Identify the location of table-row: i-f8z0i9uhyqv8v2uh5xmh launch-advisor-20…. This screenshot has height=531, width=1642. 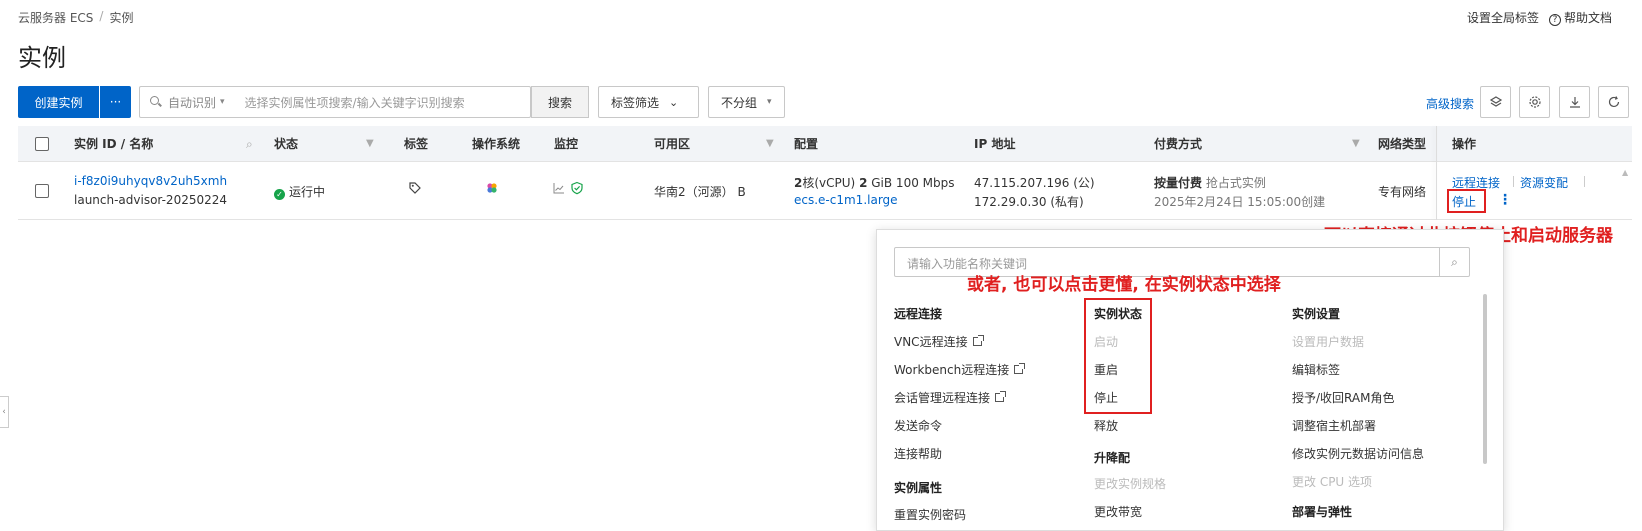
(825, 191).